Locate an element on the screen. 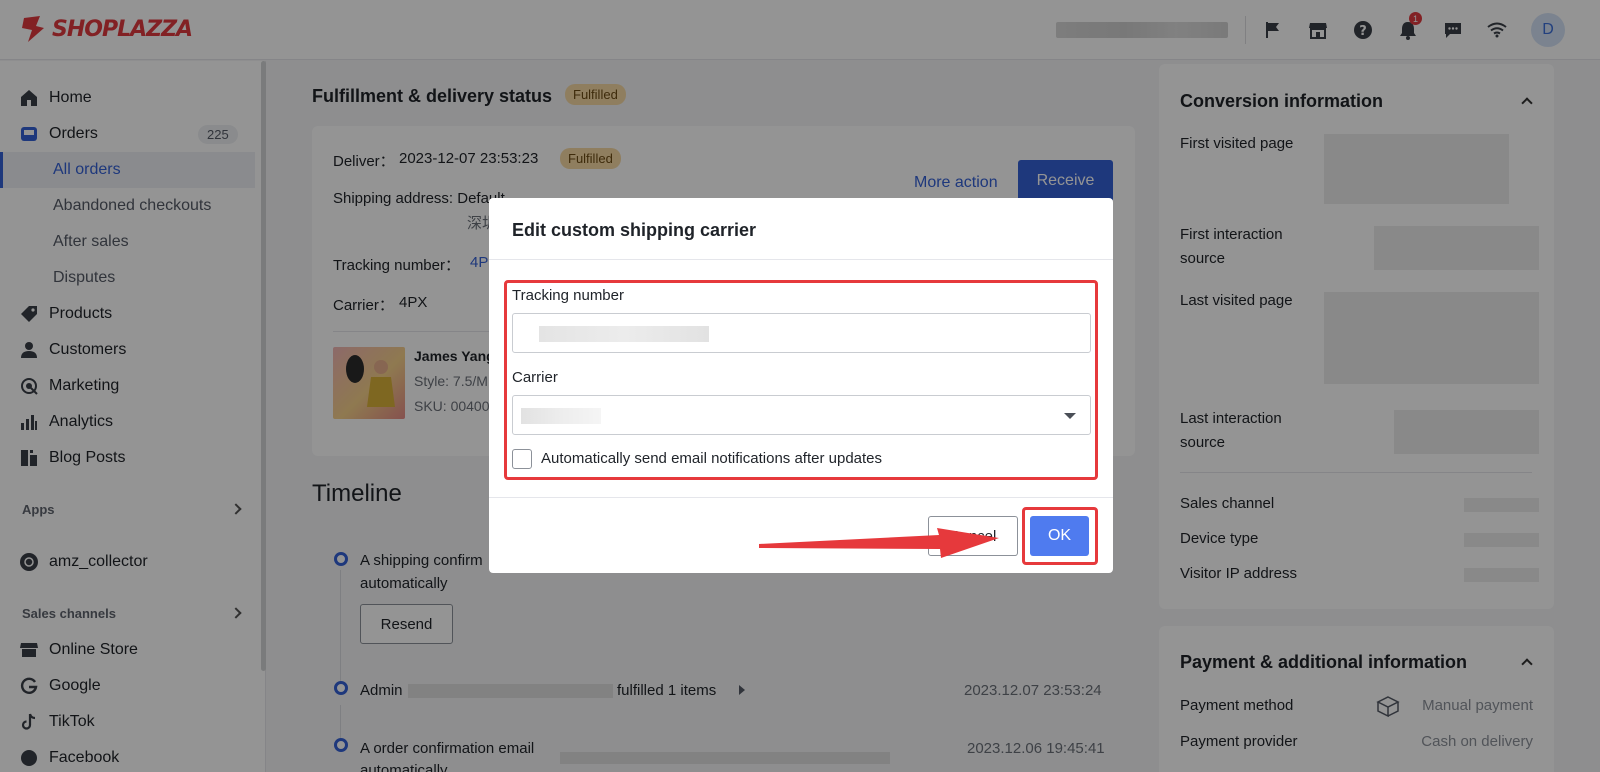 The height and width of the screenshot is (772, 1600). chevron-down-icon is located at coordinates (1070, 416).